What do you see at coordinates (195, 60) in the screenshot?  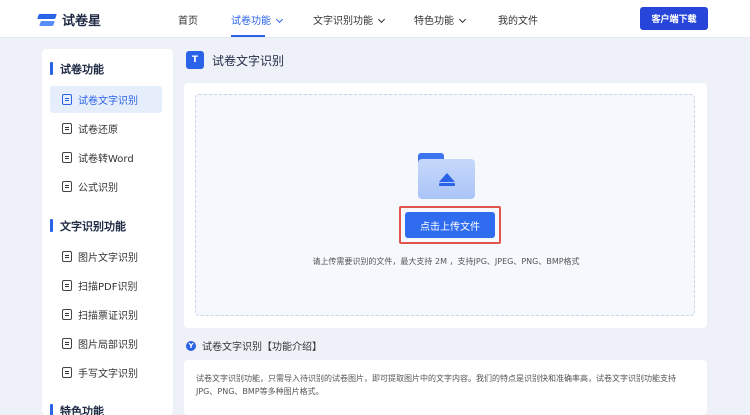 I see `text-recognition-icon: T` at bounding box center [195, 60].